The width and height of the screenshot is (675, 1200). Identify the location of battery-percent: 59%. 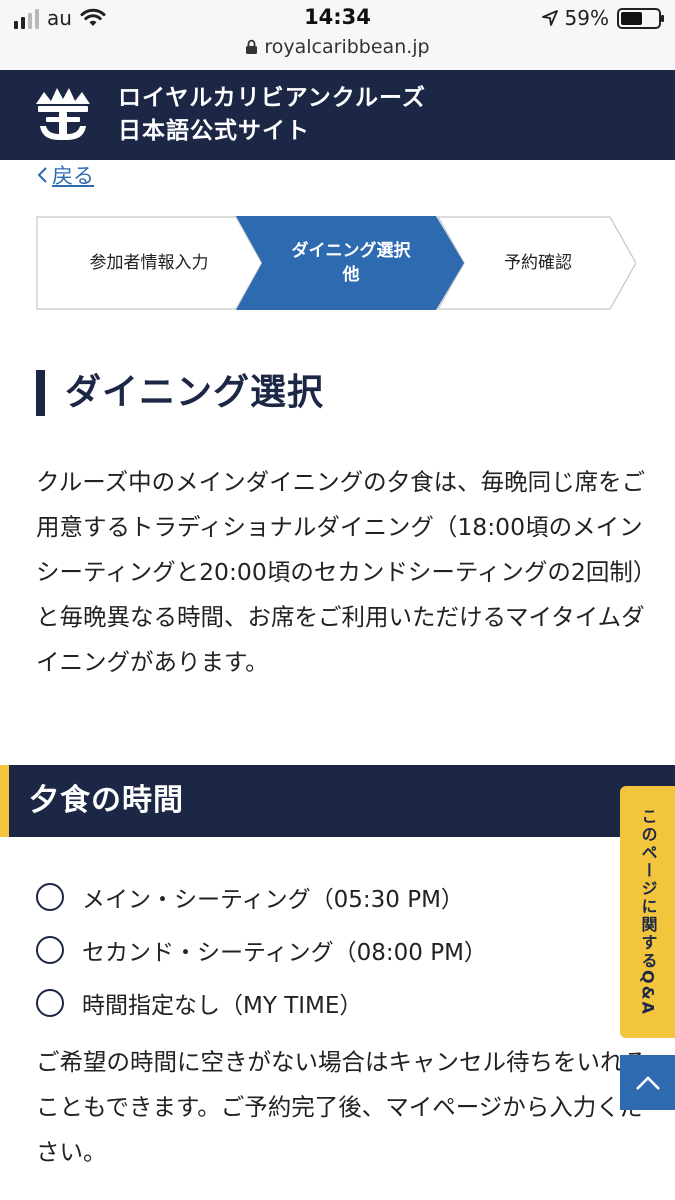
(586, 18).